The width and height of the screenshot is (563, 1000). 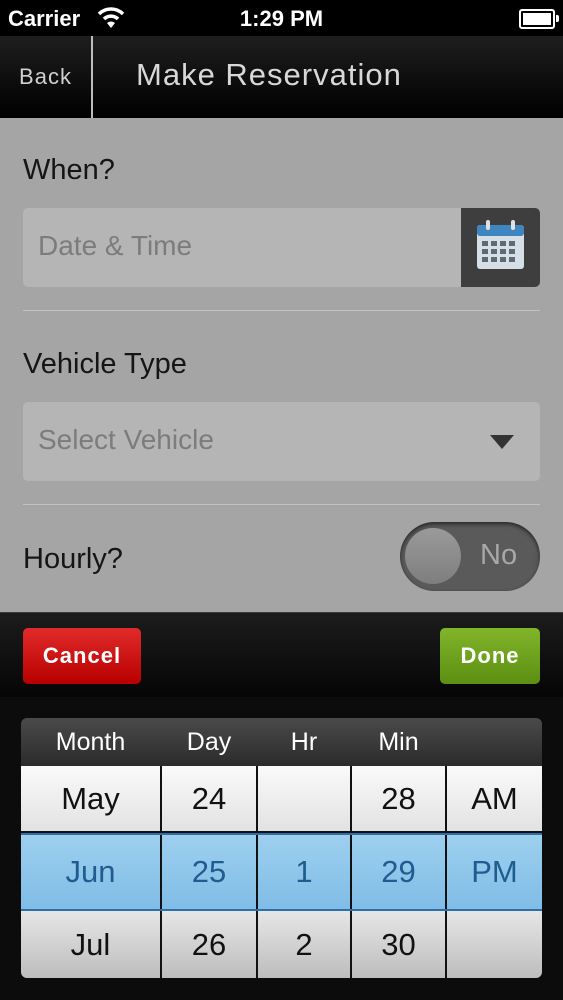 What do you see at coordinates (502, 442) in the screenshot?
I see `chevron-down-icon` at bounding box center [502, 442].